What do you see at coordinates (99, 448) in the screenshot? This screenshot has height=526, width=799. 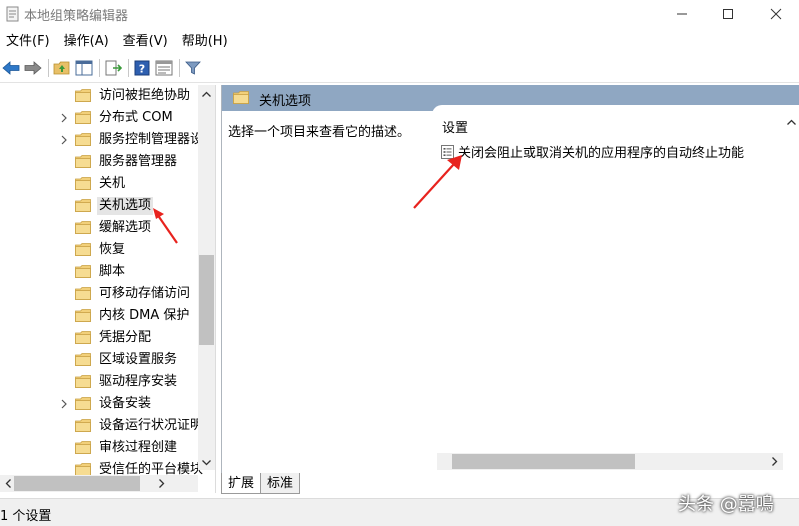 I see `tree-item: 审核过程创建` at bounding box center [99, 448].